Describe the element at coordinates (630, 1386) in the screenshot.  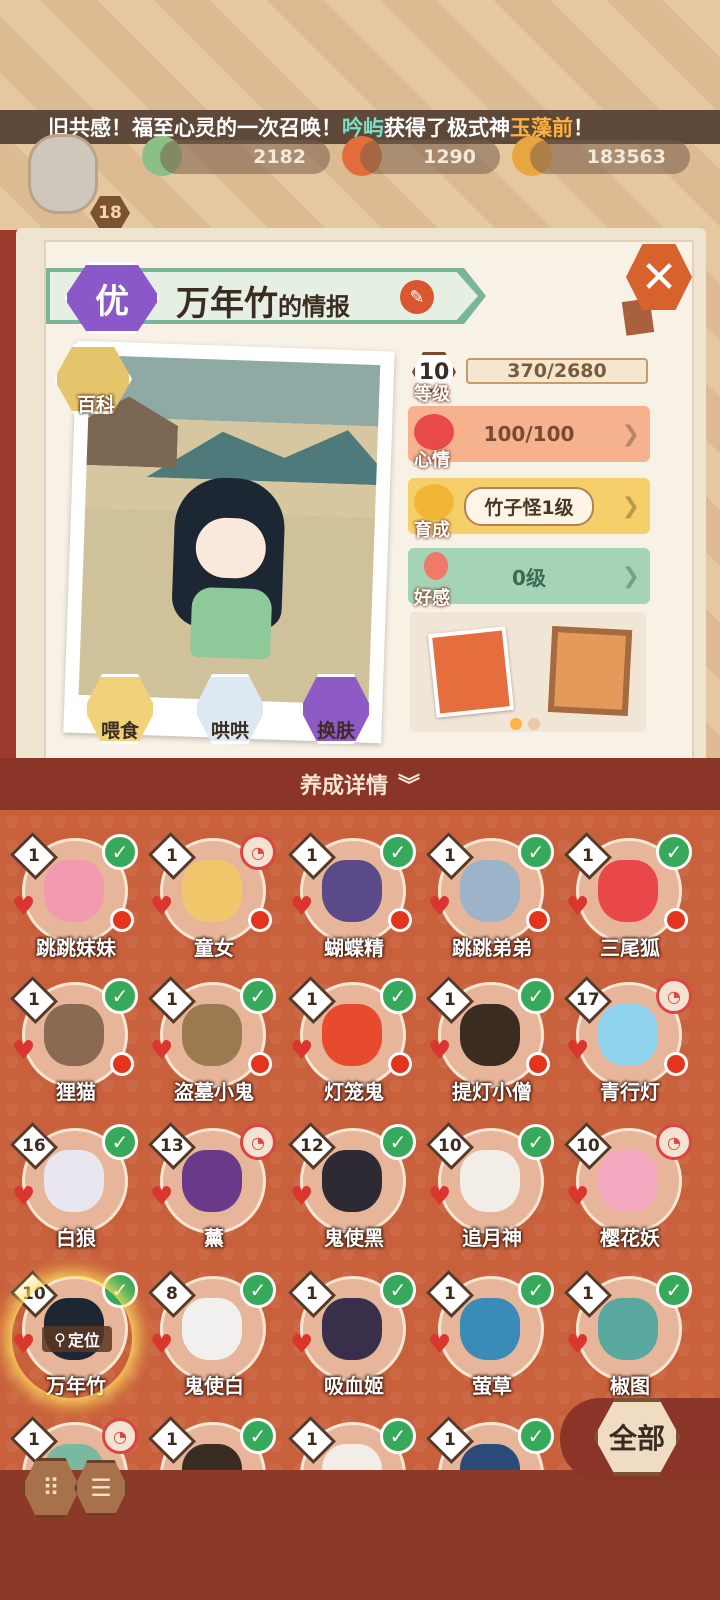
I see `shikigami-name: 椒图` at that location.